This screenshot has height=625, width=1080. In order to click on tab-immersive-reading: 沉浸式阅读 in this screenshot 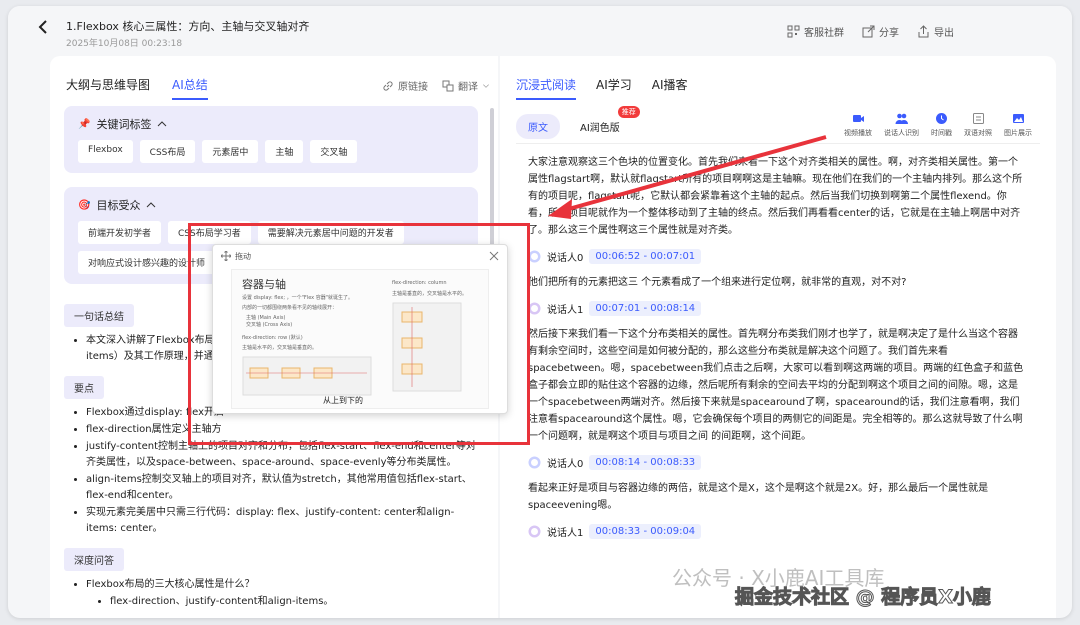, I will do `click(546, 88)`.